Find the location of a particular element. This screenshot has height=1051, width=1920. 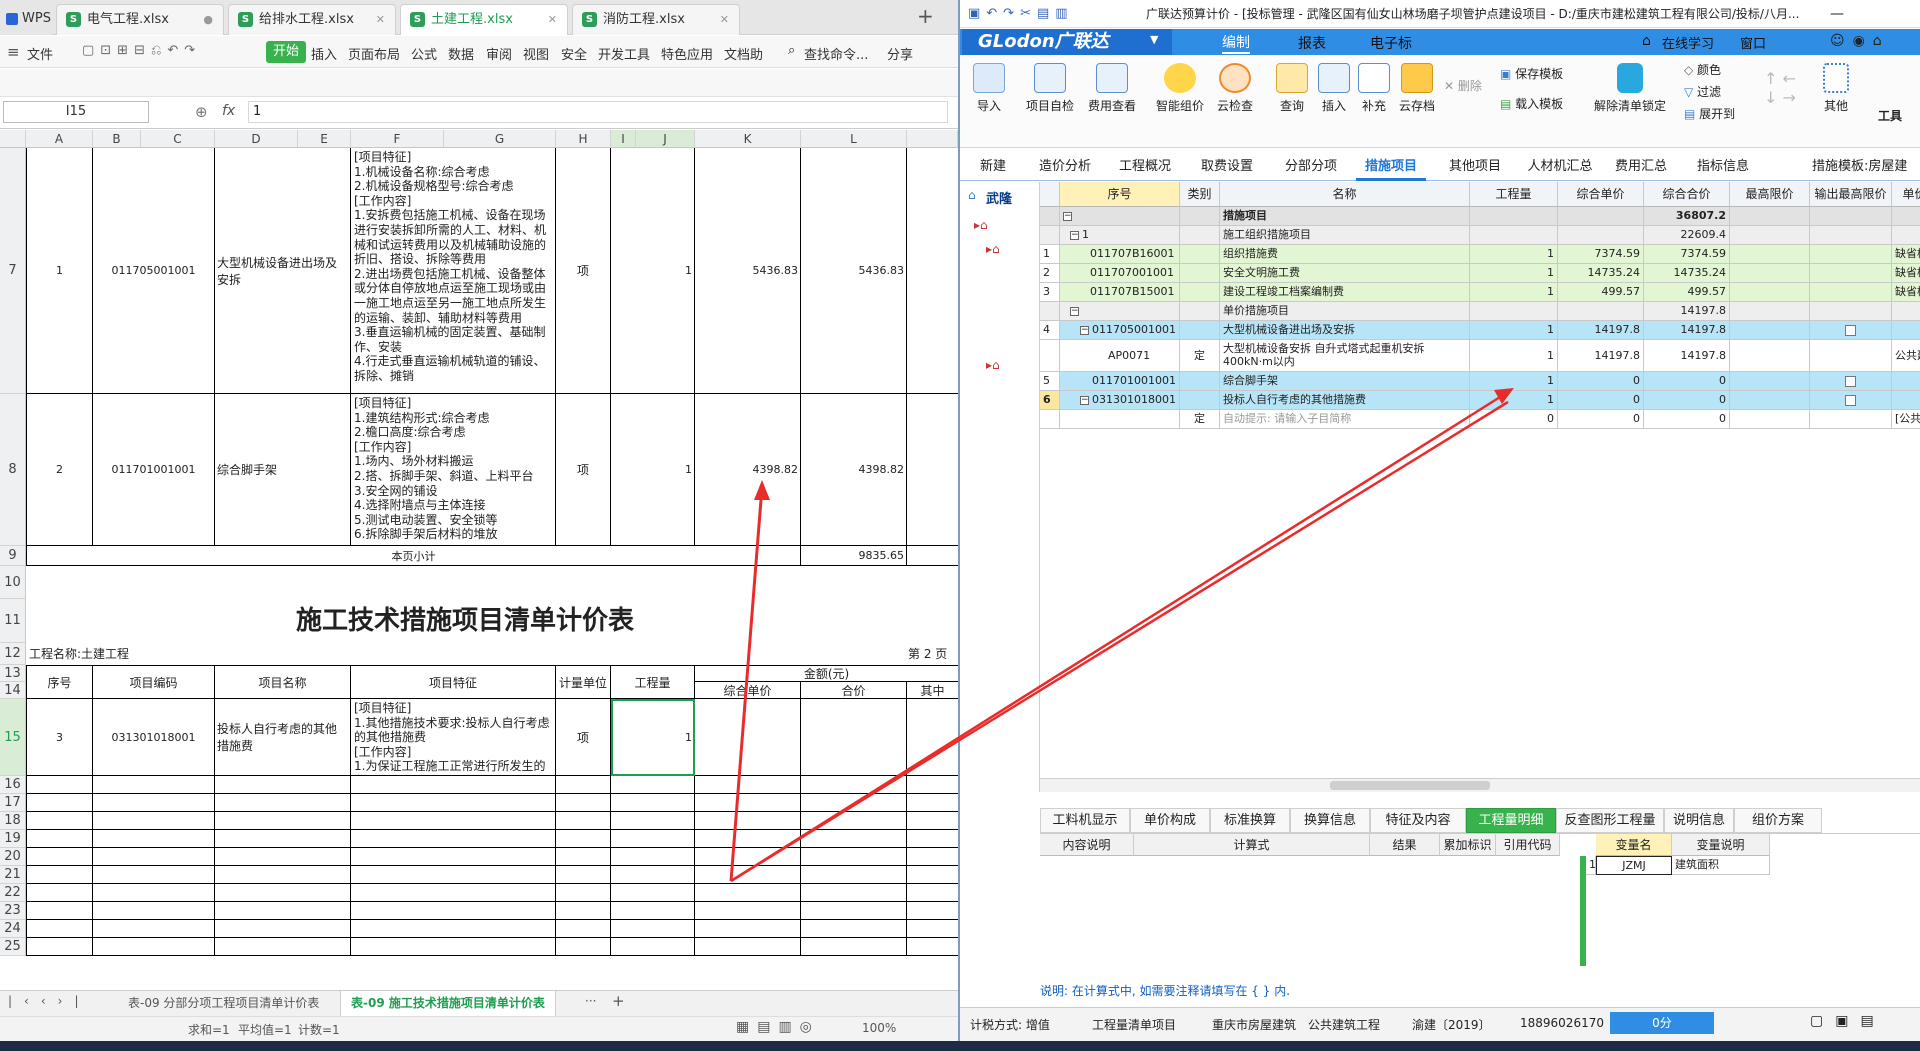

measure-template: 措施模板:房屋建 is located at coordinates (1866, 168).